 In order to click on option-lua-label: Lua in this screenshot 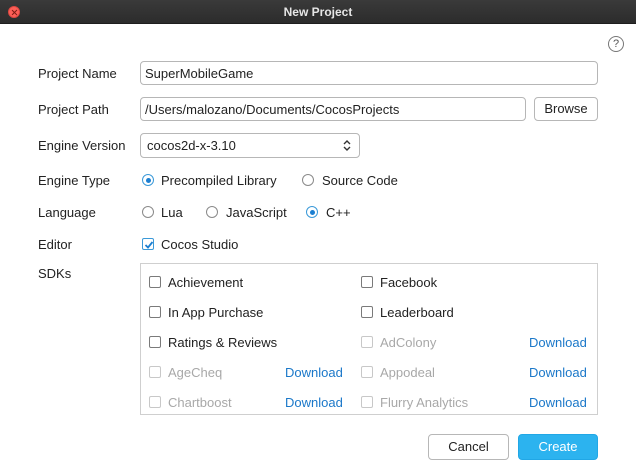, I will do `click(172, 212)`.